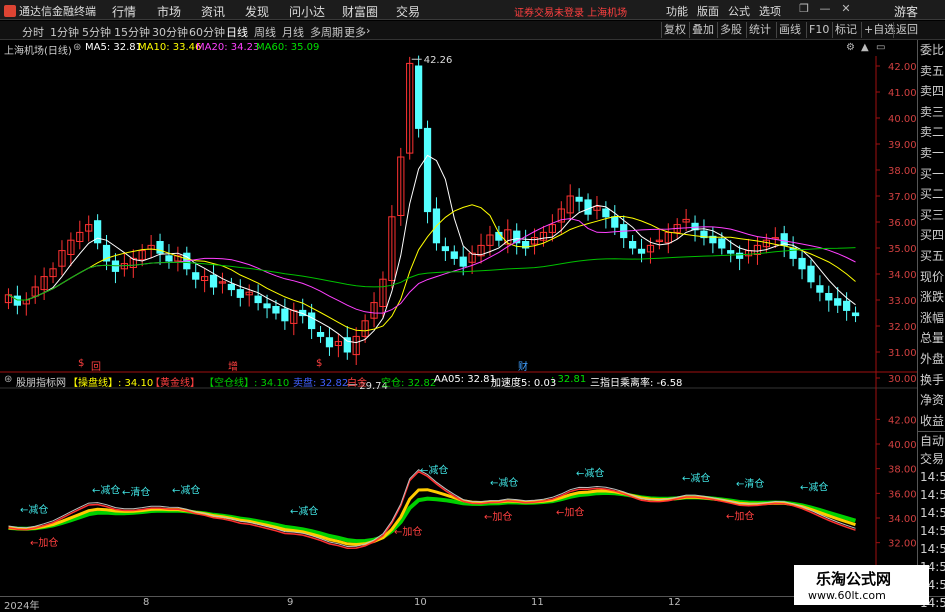 The image size is (945, 612). I want to click on quote-field-label: 买五, so click(932, 255).